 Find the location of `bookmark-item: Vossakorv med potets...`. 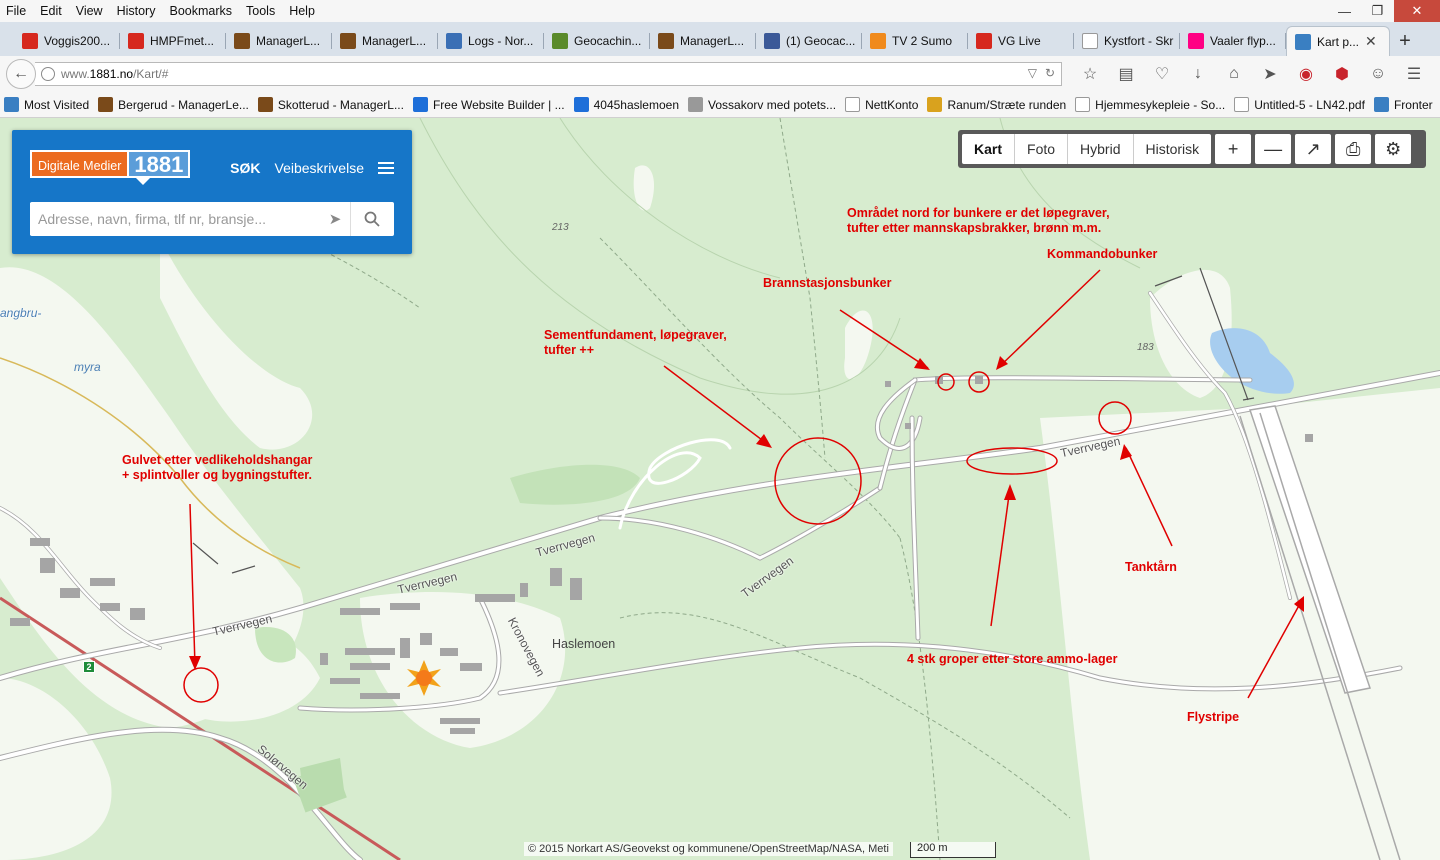

bookmark-item: Vossakorv med potets... is located at coordinates (762, 104).